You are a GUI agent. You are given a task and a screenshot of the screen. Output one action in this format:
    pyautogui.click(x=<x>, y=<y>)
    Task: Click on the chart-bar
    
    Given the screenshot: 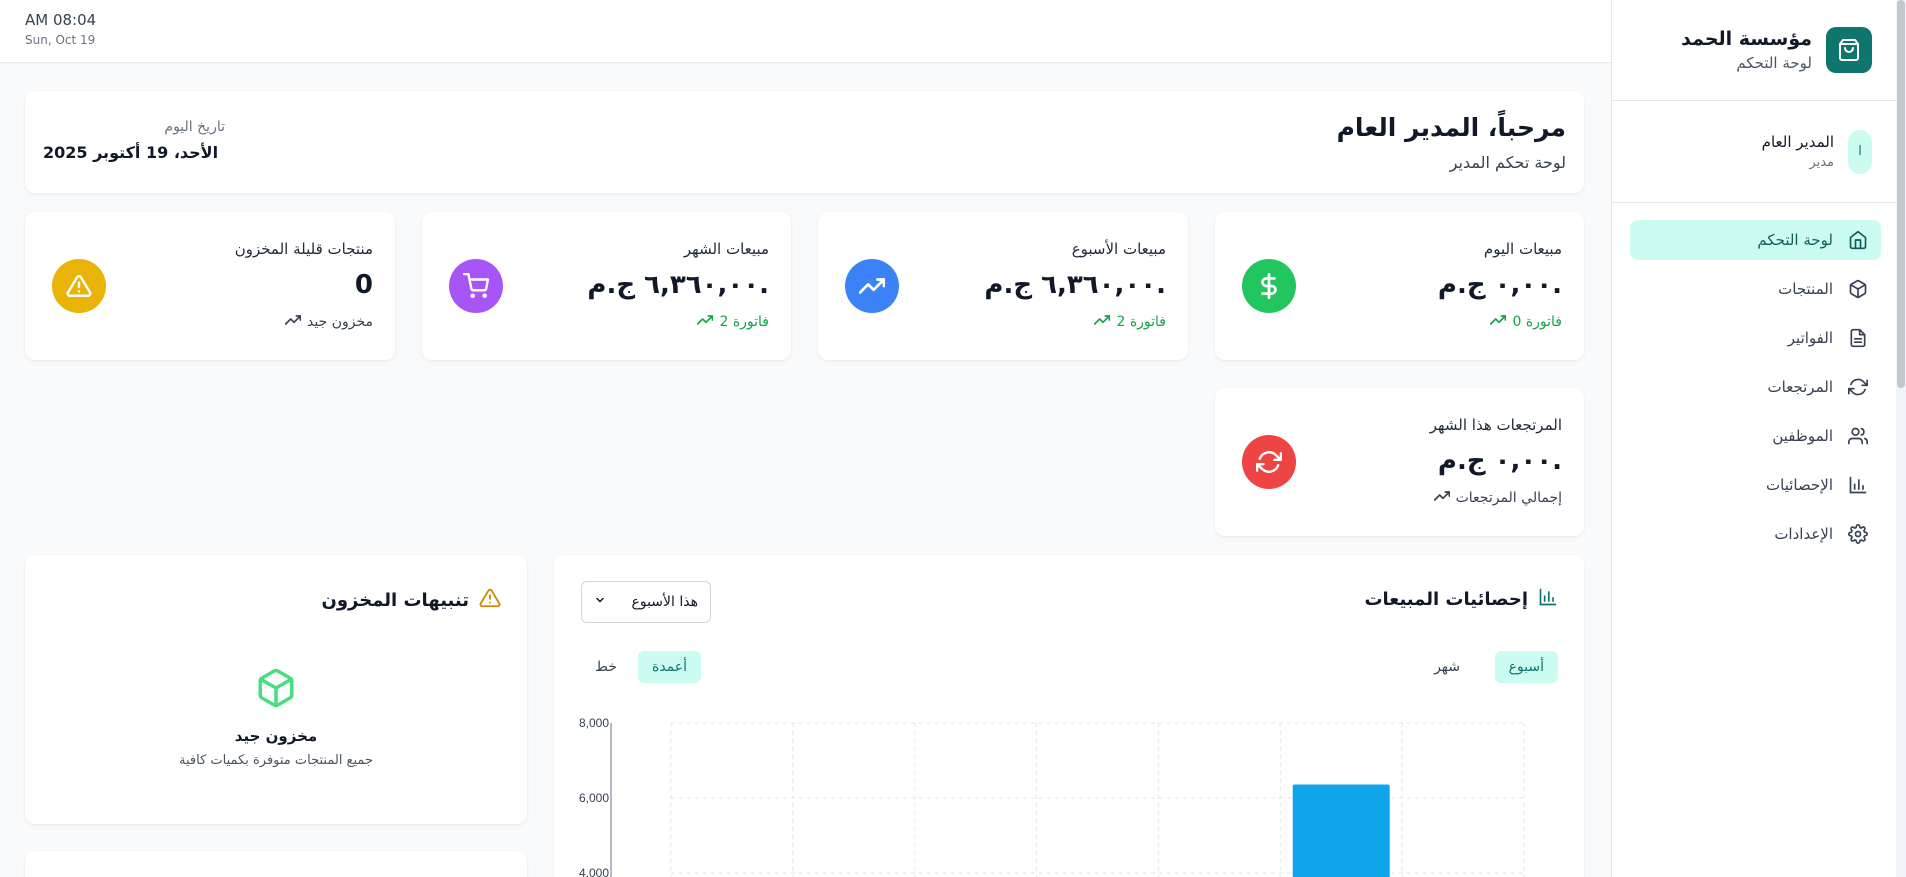 What is the action you would take?
    pyautogui.click(x=1341, y=830)
    